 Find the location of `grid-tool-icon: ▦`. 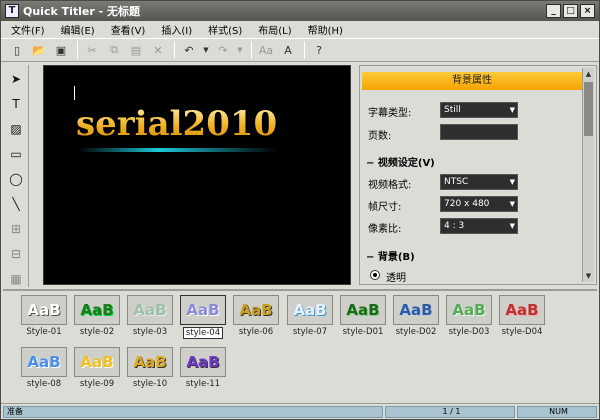

grid-tool-icon: ▦ is located at coordinates (16, 279).